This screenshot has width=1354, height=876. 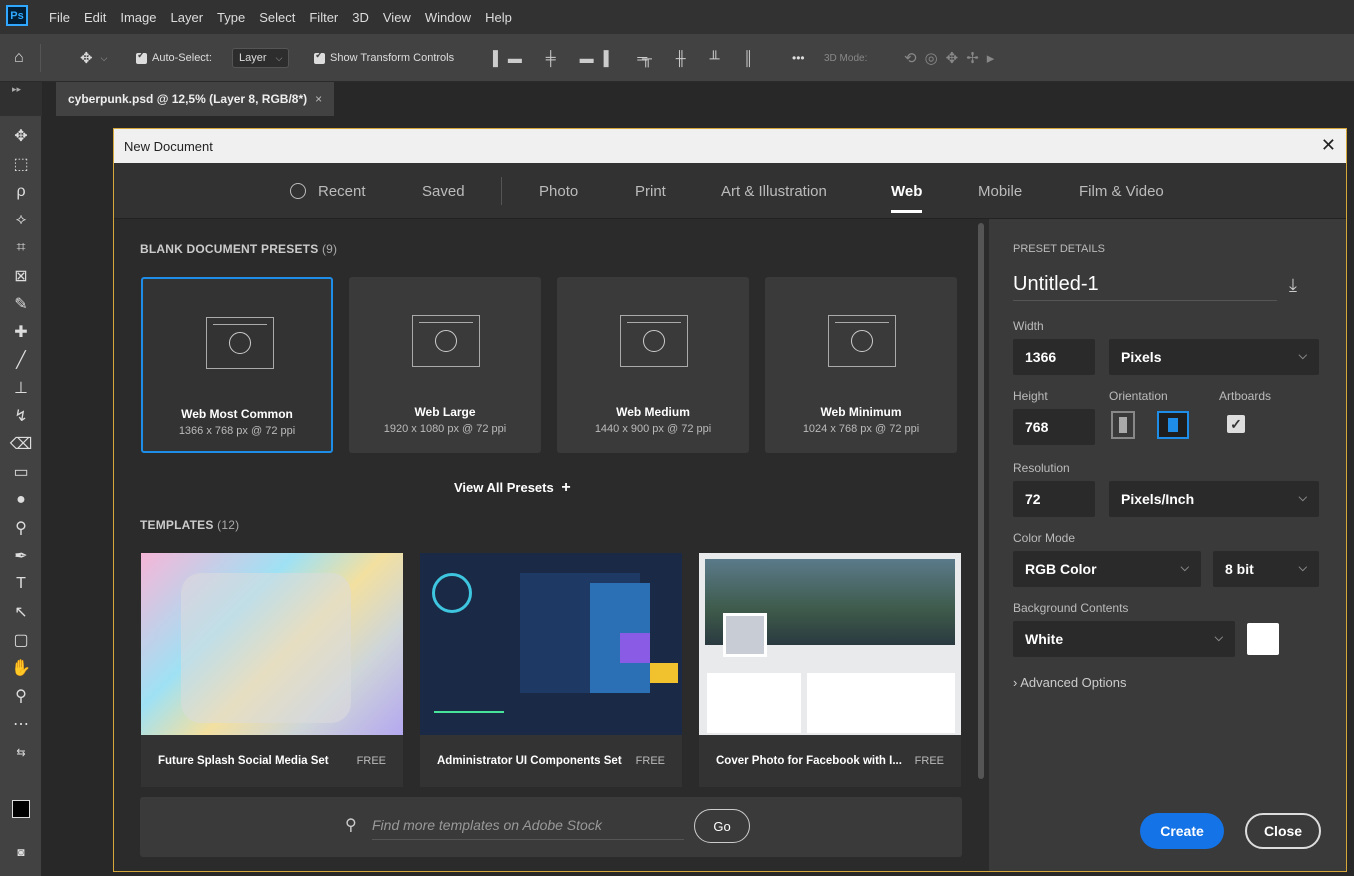 What do you see at coordinates (21, 852) in the screenshot?
I see `quick-mask-icon: ◙` at bounding box center [21, 852].